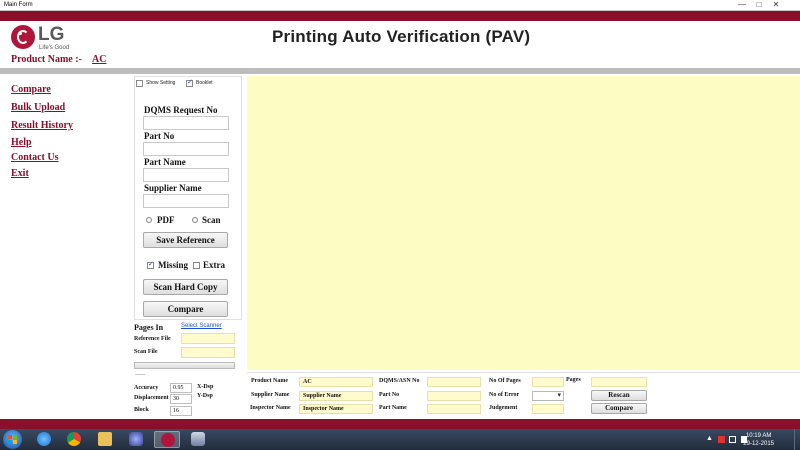 The image size is (800, 450). What do you see at coordinates (181, 110) in the screenshot?
I see `dqms-request-label: DQMS Request No` at bounding box center [181, 110].